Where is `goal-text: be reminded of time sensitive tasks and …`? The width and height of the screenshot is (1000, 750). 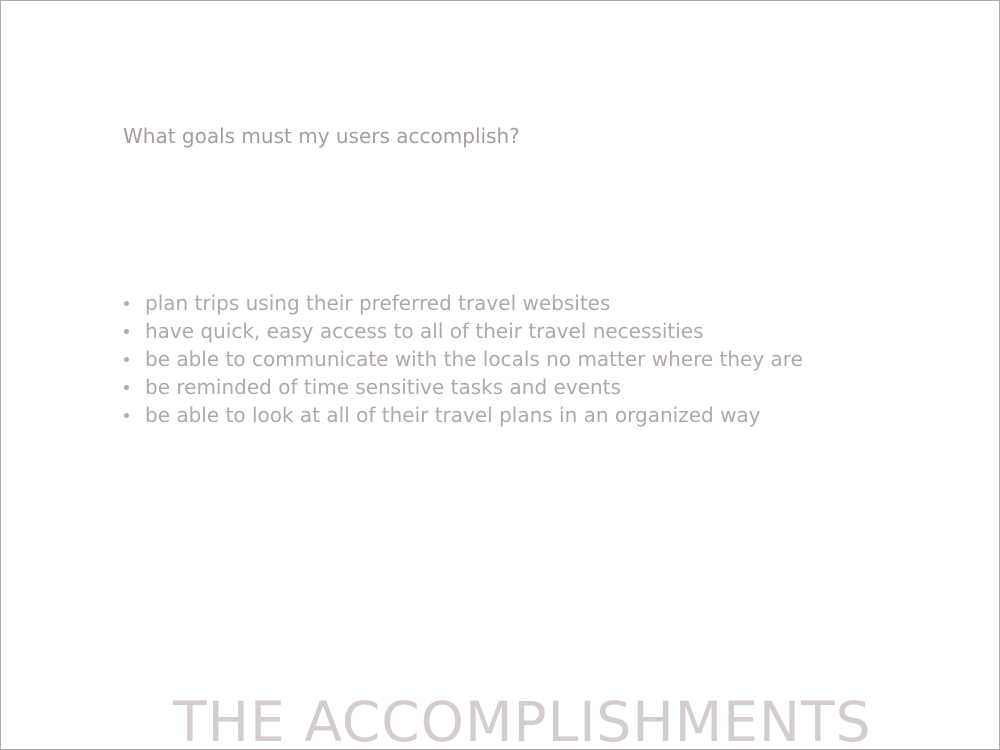 goal-text: be reminded of time sensitive tasks and … is located at coordinates (383, 387).